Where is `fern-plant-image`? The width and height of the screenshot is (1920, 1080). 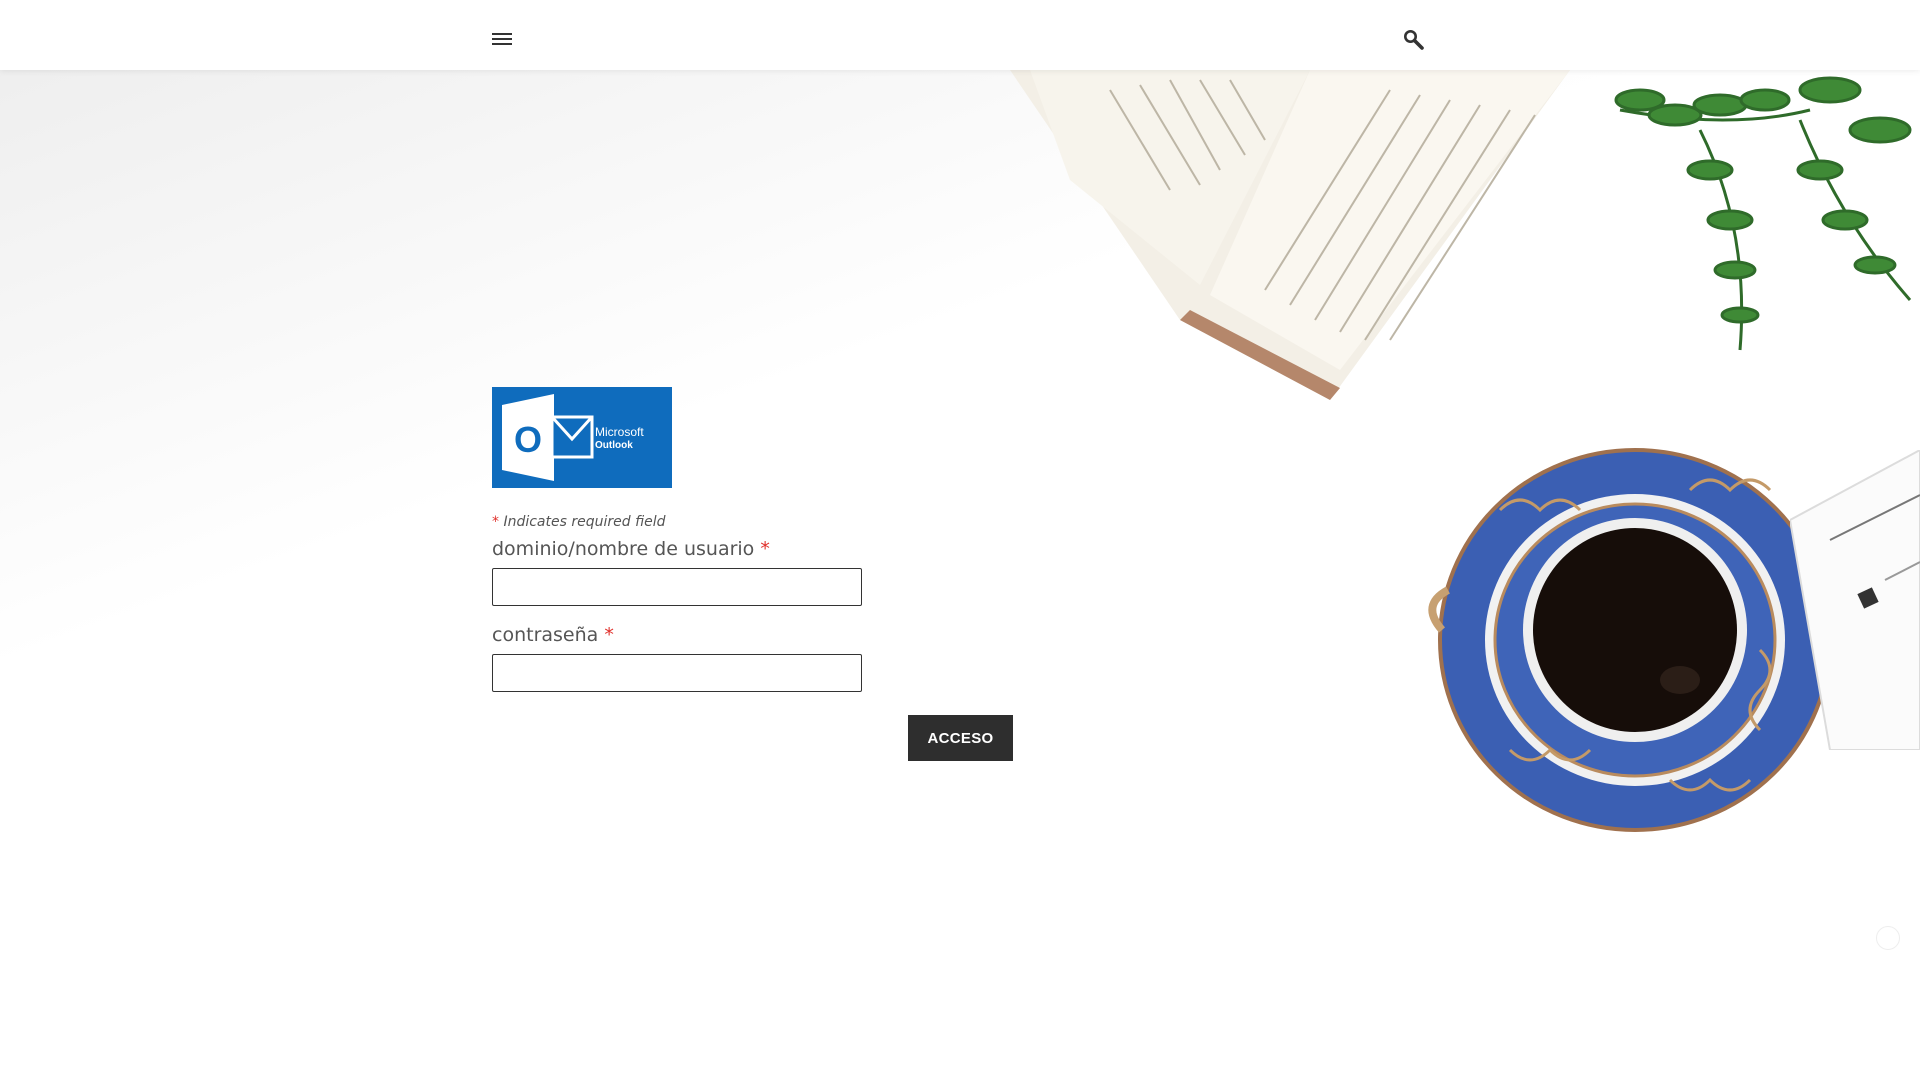 fern-plant-image is located at coordinates (1763, 213).